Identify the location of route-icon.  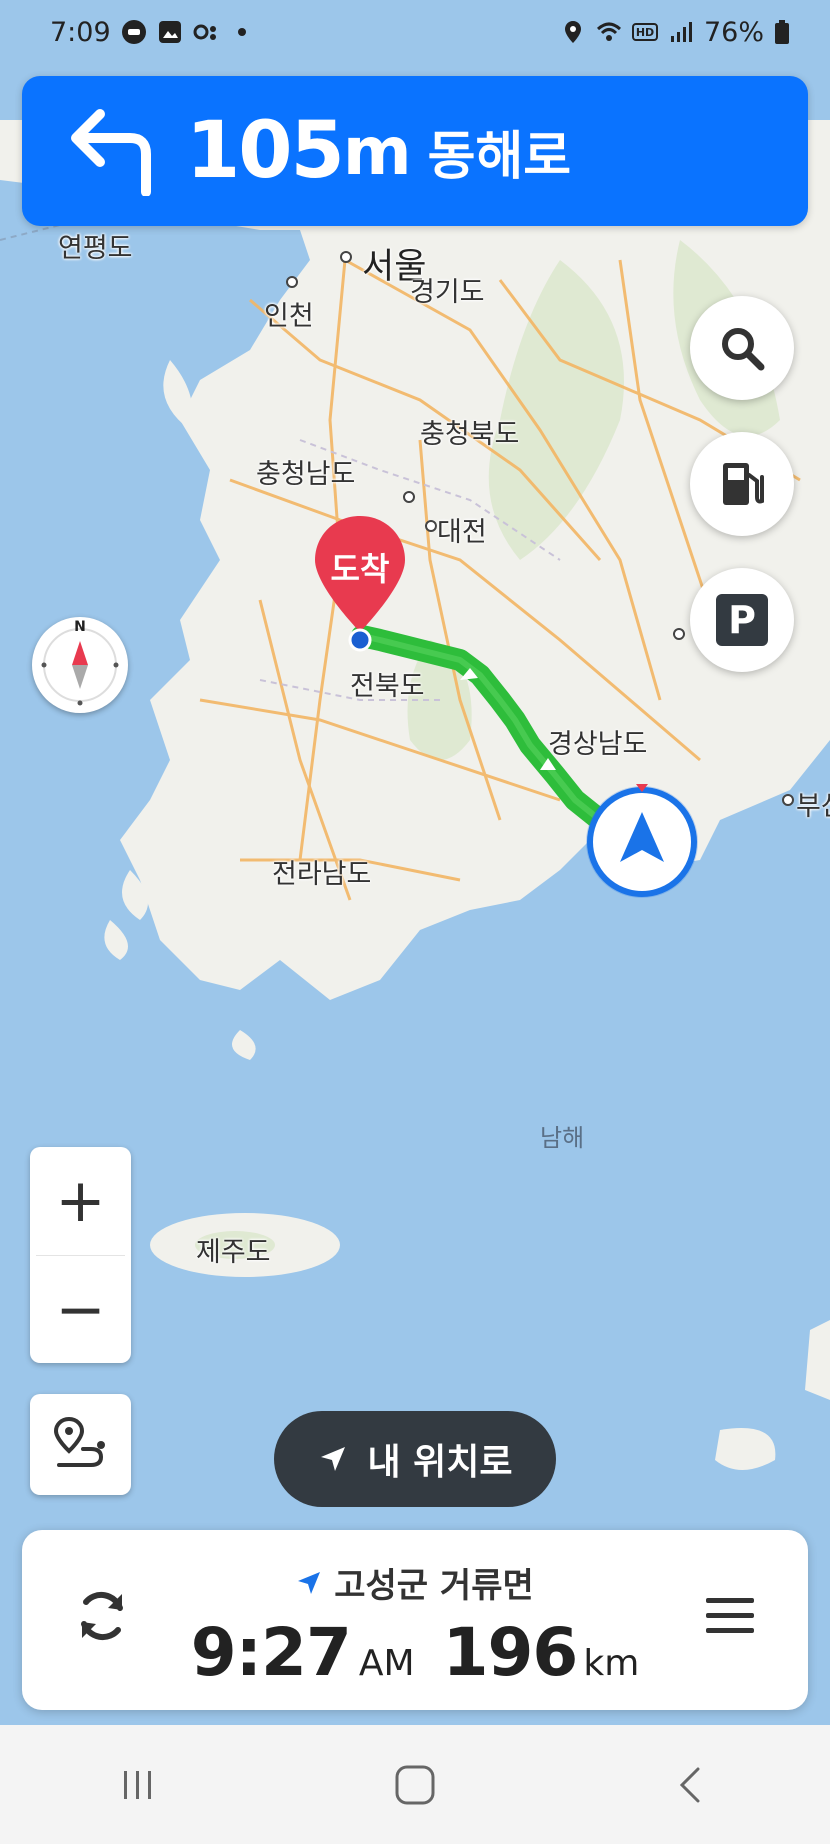
(79, 1441).